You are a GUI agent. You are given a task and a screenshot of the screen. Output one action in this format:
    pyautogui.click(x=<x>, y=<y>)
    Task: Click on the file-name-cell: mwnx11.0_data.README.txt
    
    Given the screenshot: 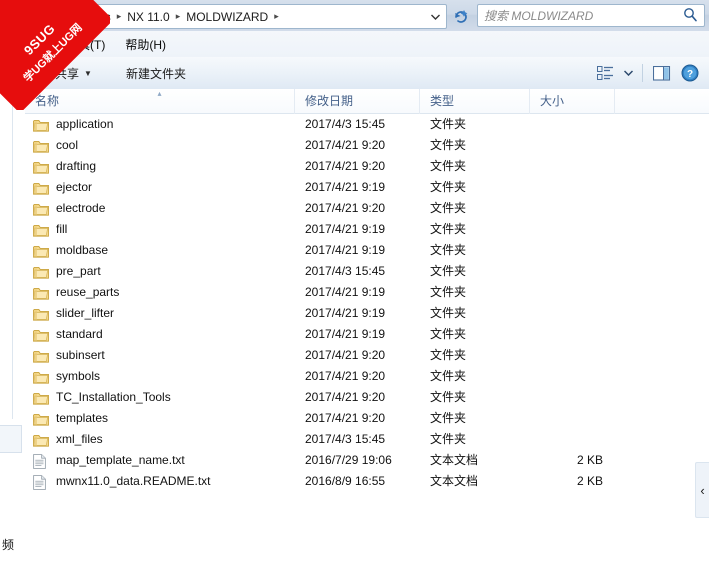 What is the action you would take?
    pyautogui.click(x=160, y=481)
    